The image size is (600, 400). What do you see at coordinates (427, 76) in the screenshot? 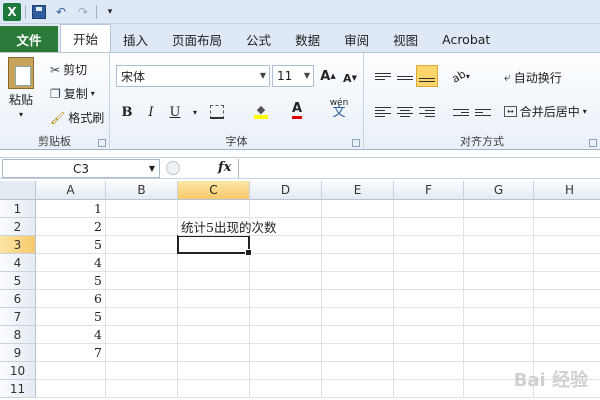
I see `align-bottom-icon` at bounding box center [427, 76].